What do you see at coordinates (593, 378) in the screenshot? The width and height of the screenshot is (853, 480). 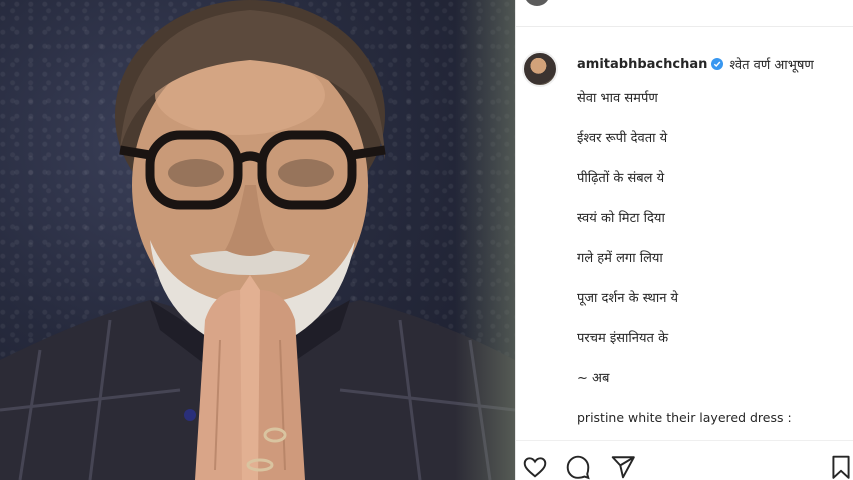 I see `poem-signature: ~ अब` at bounding box center [593, 378].